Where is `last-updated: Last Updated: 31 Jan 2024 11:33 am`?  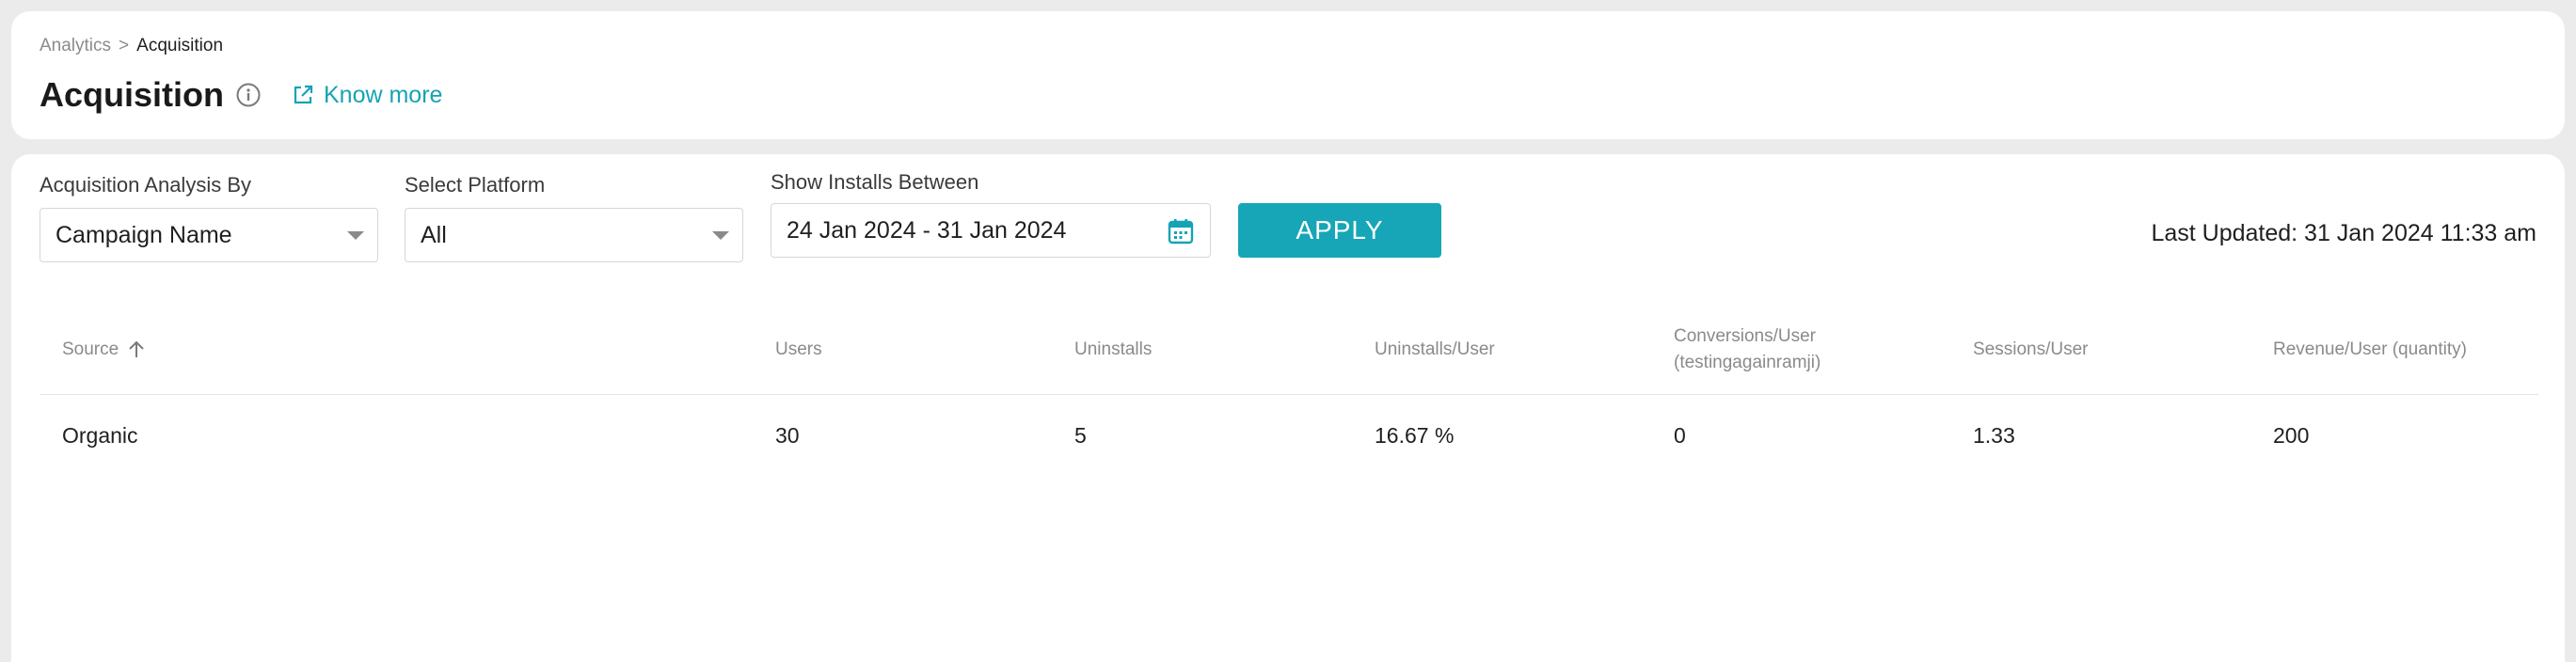 last-updated: Last Updated: 31 Jan 2024 11:33 am is located at coordinates (2343, 233).